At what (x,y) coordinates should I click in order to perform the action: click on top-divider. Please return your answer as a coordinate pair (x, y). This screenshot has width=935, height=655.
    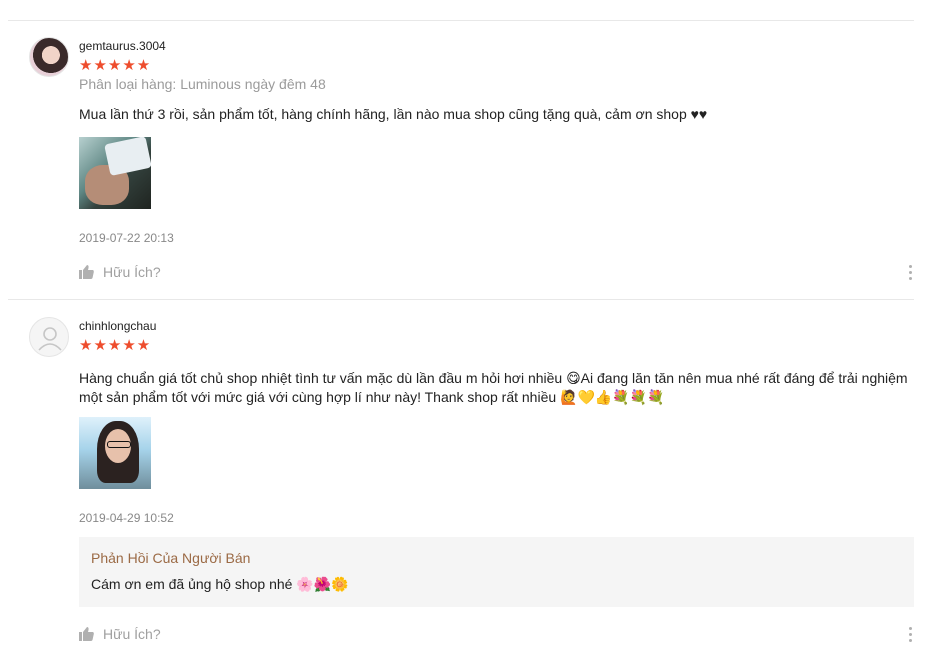
    Looking at the image, I should click on (461, 20).